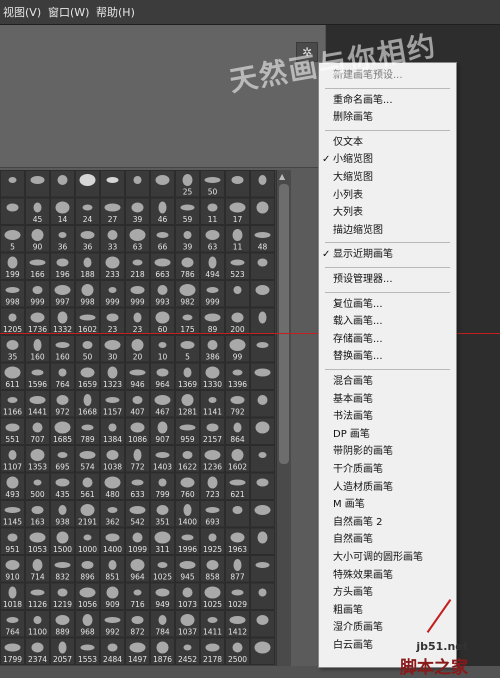 Image resolution: width=500 pixels, height=678 pixels. I want to click on brush-tile: 907, so click(162, 431).